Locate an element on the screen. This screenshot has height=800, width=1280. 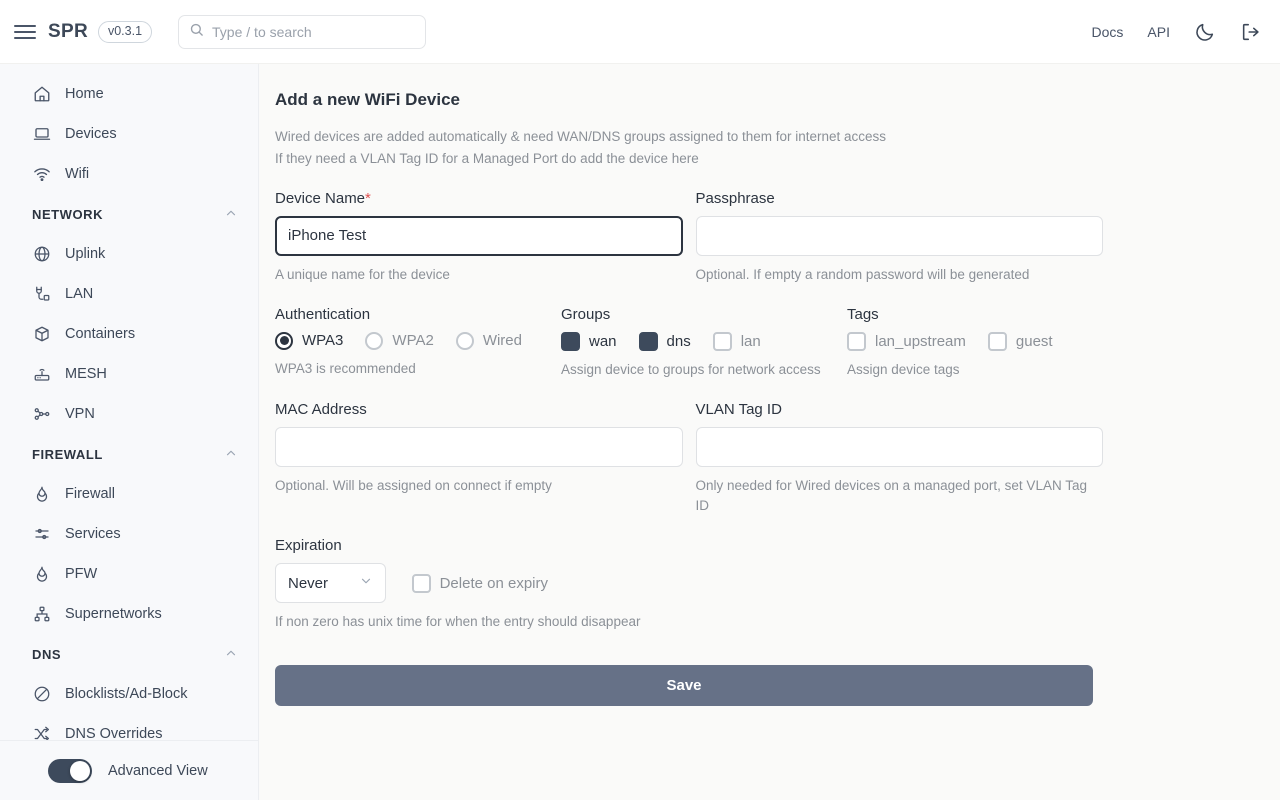
sidebar-item-mesh: MESH is located at coordinates (129, 374).